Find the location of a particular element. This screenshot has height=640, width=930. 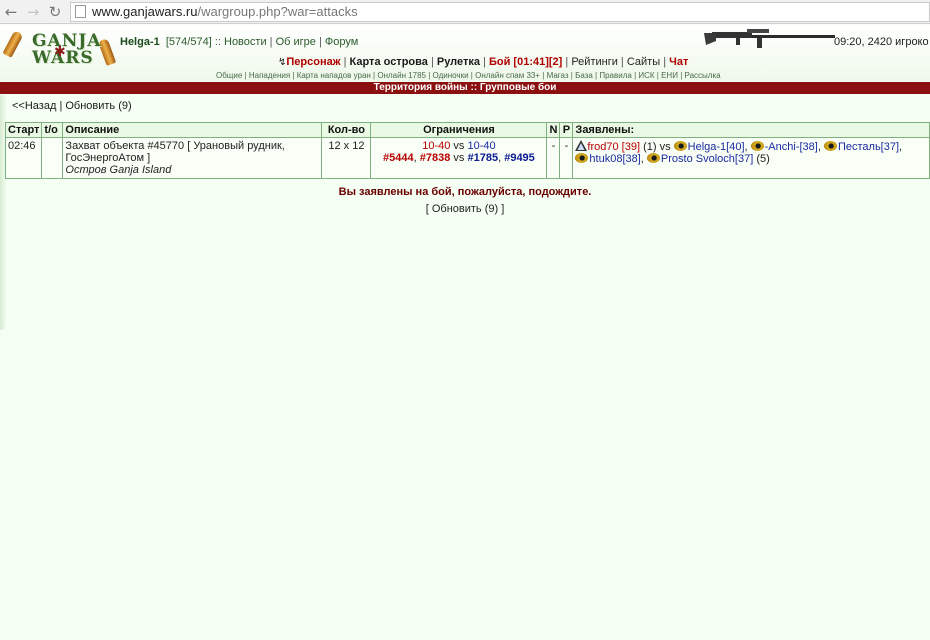

description-line1: Захват объекта #45770 [ Урановый рудник, is located at coordinates (175, 146).